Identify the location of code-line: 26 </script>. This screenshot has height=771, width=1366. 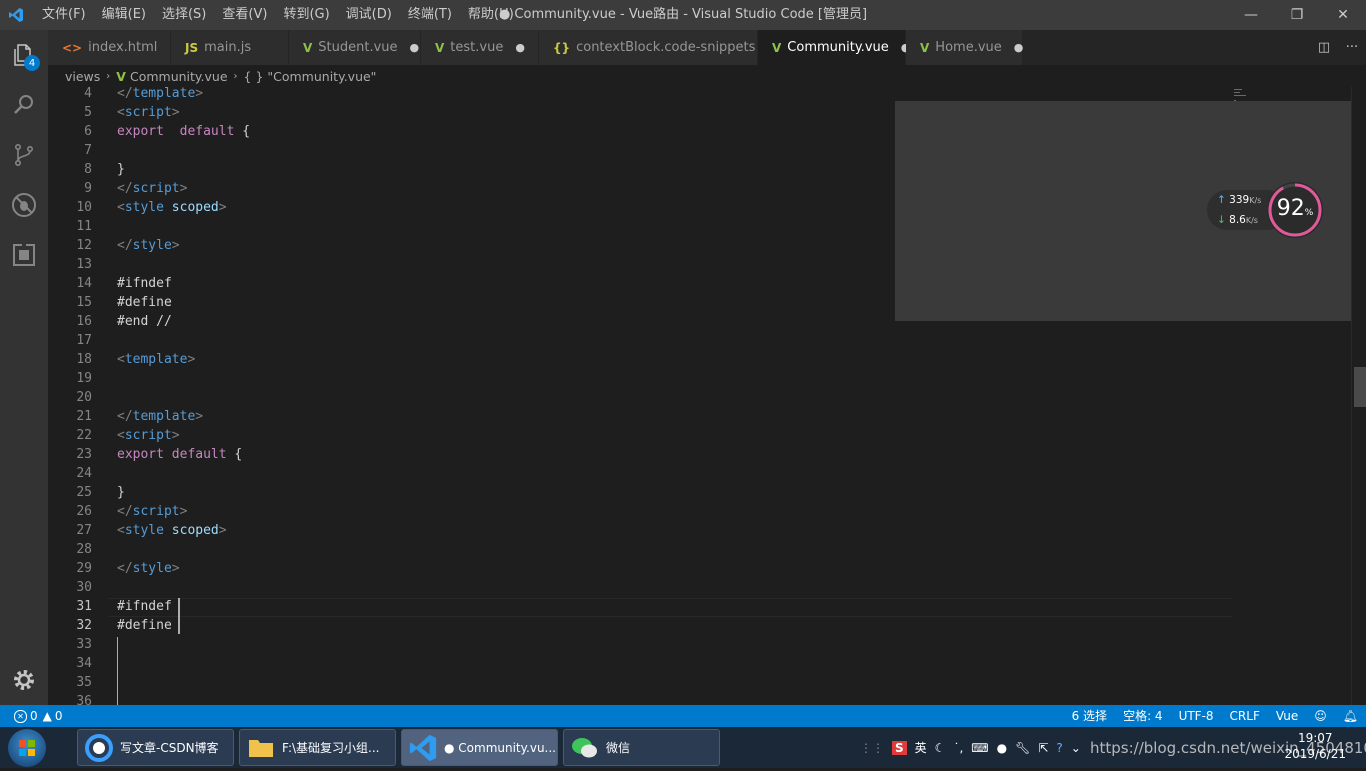
(640, 511).